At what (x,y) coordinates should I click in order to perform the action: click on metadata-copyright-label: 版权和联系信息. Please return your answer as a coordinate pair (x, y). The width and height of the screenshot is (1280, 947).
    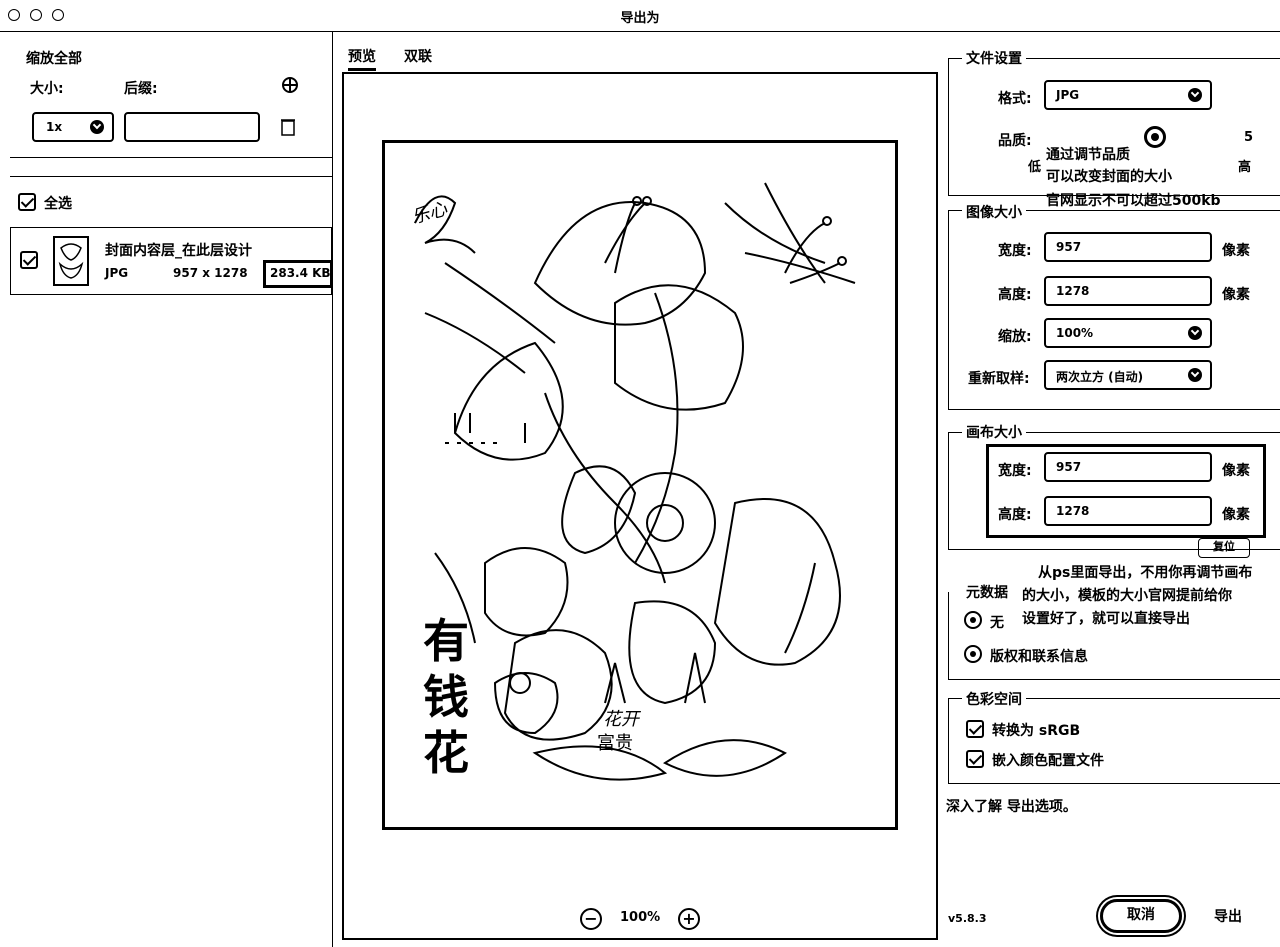
    Looking at the image, I should click on (1039, 657).